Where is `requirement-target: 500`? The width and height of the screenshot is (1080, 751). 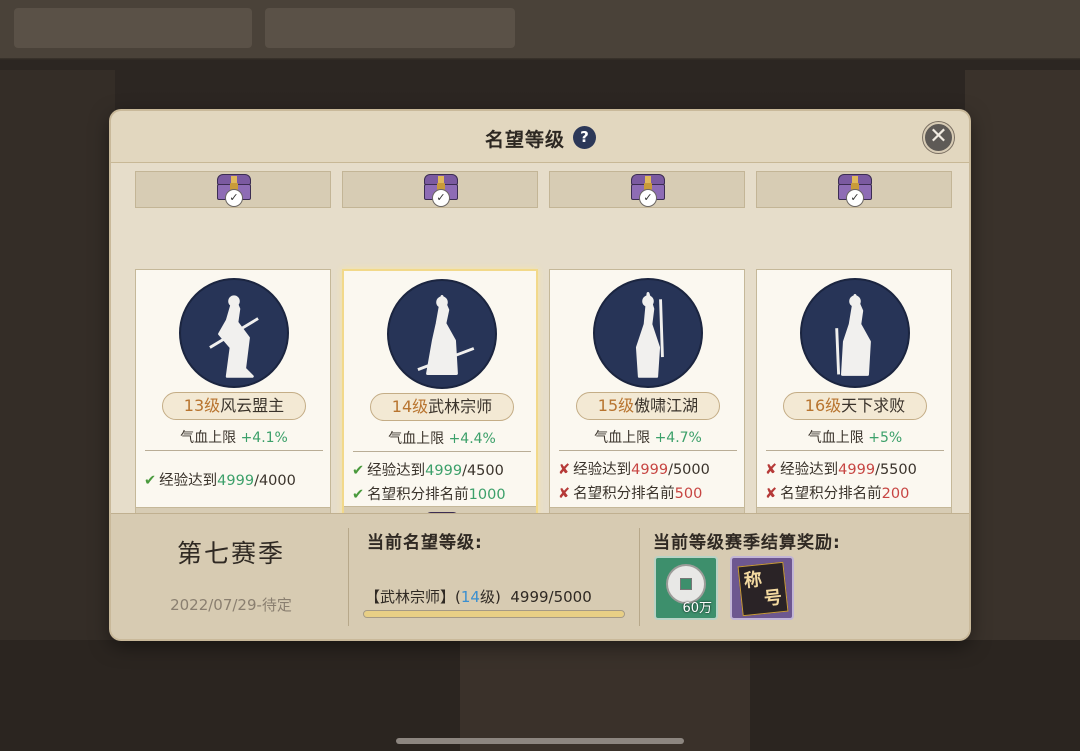
requirement-target: 500 is located at coordinates (688, 494).